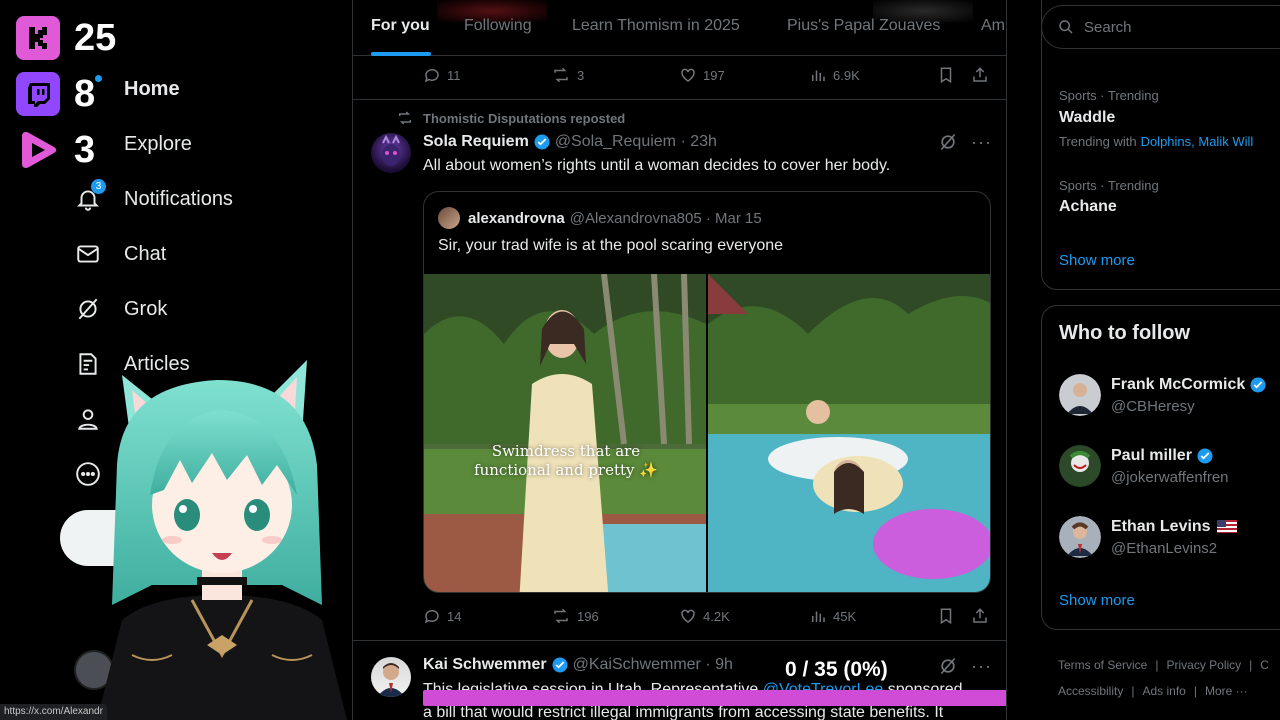 This screenshot has width=1280, height=720. I want to click on follow-suggestion: Paul miller @jokerwaffenfren, so click(1144, 466).